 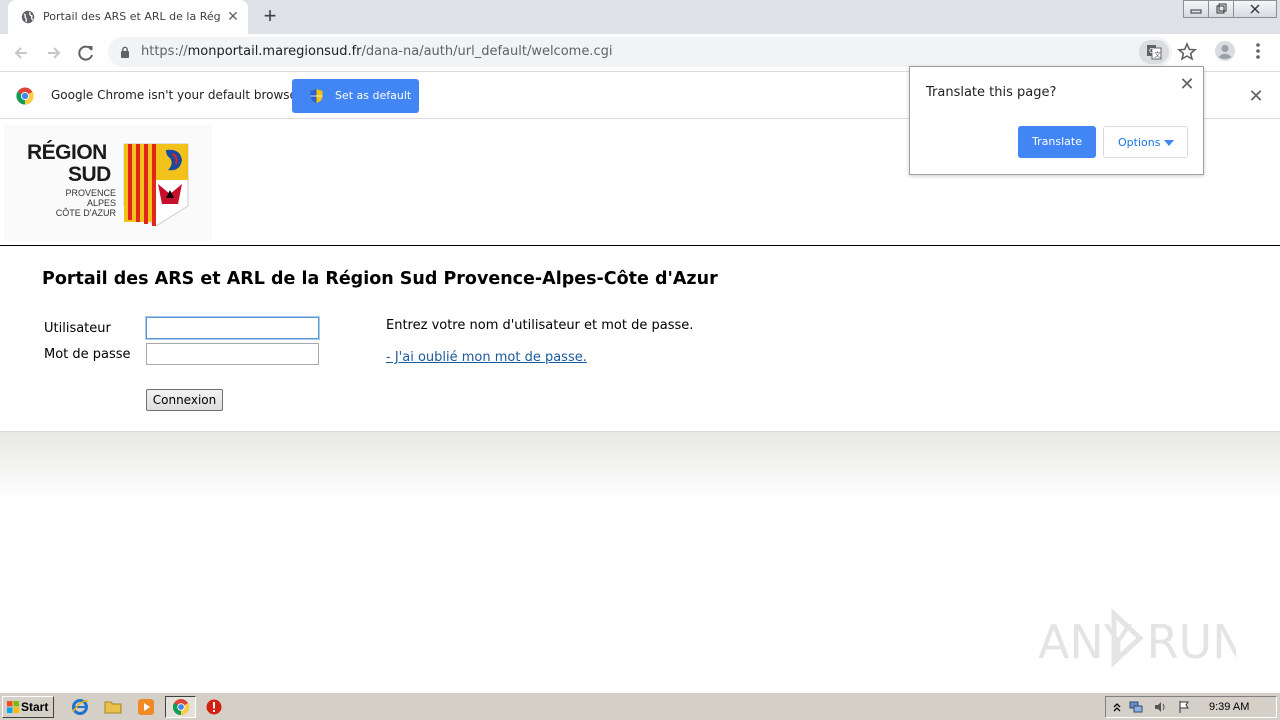 I want to click on volume-icon, so click(x=1160, y=707).